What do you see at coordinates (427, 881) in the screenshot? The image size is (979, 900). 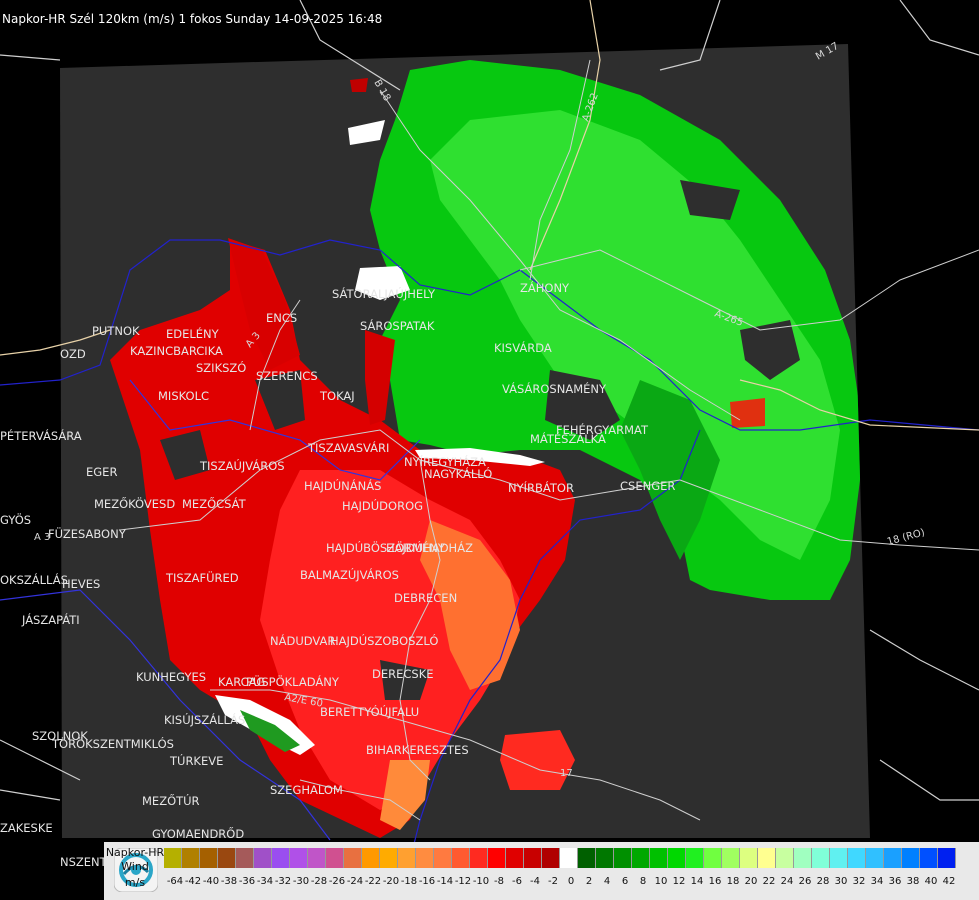 I see `legend-tick-label: -16` at bounding box center [427, 881].